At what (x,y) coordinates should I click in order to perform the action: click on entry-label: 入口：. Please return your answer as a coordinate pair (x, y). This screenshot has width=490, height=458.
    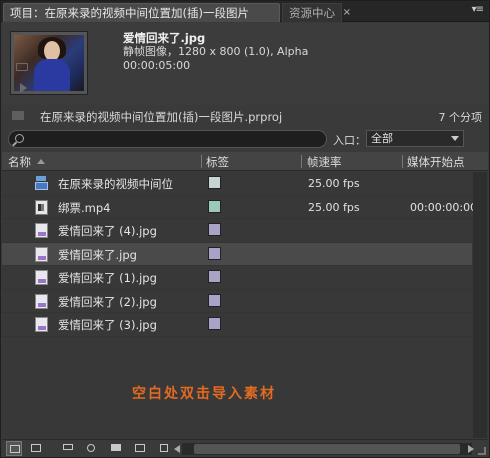
    Looking at the image, I should click on (349, 140).